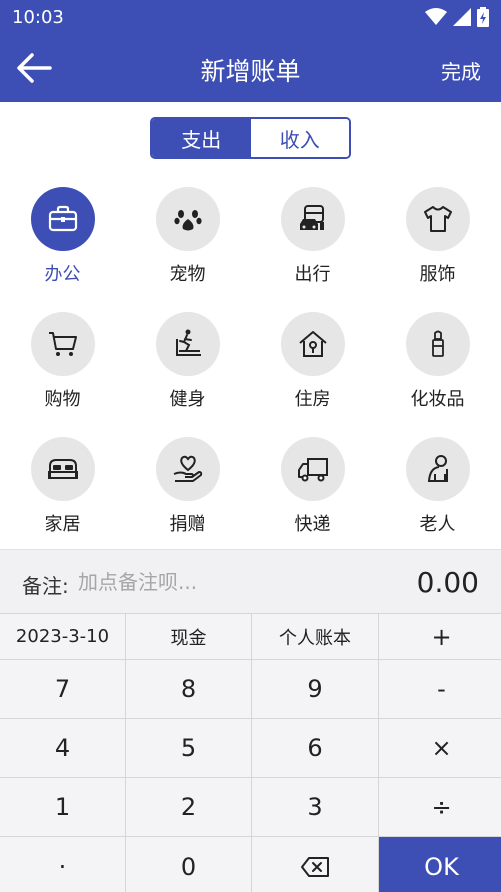 The width and height of the screenshot is (501, 892). I want to click on key-2: 2, so click(188, 807).